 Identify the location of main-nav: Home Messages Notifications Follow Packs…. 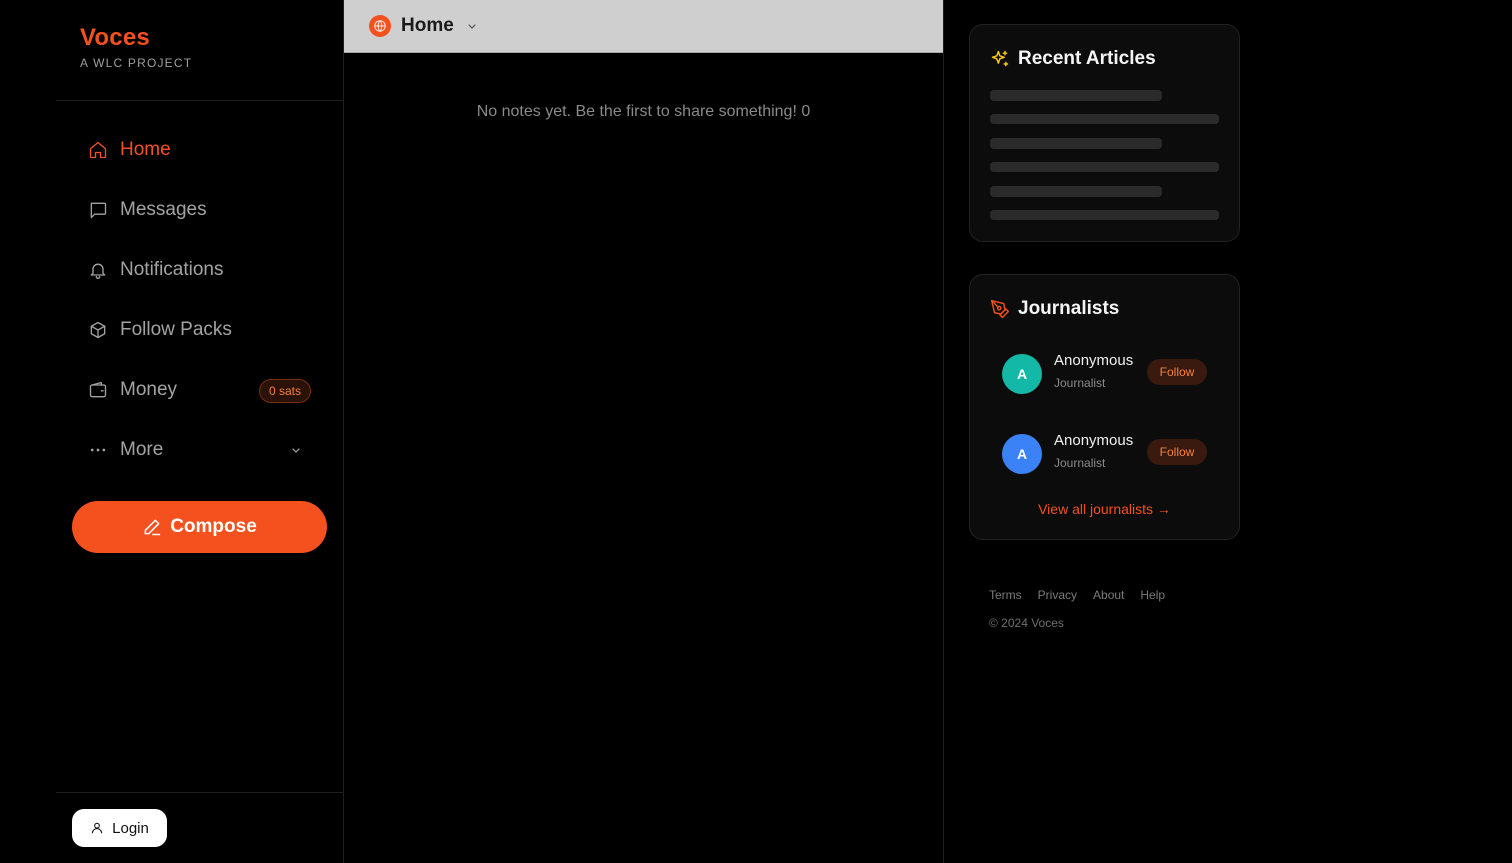
(200, 300).